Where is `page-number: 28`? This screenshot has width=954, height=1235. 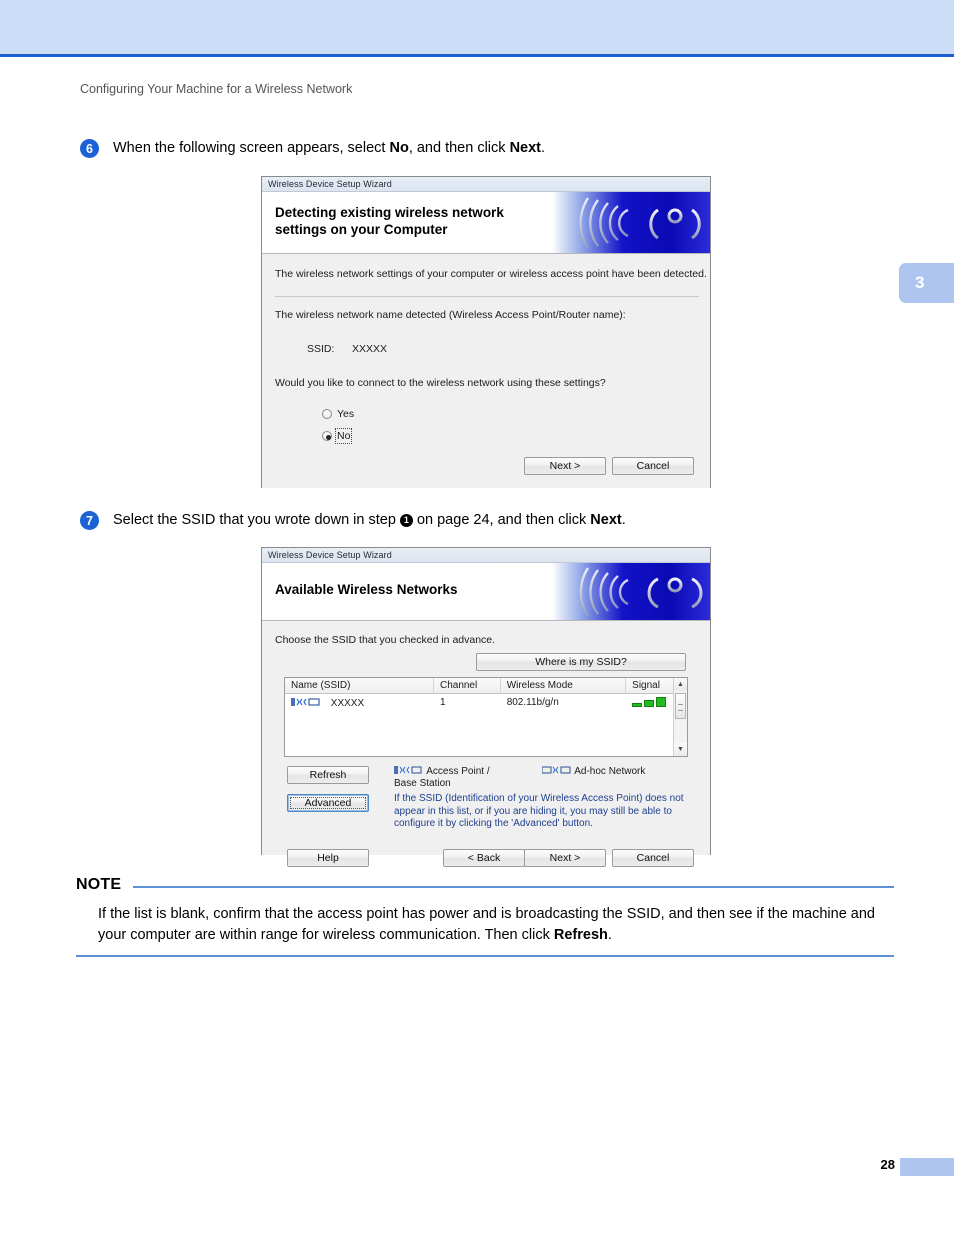
page-number: 28 is located at coordinates (887, 1164).